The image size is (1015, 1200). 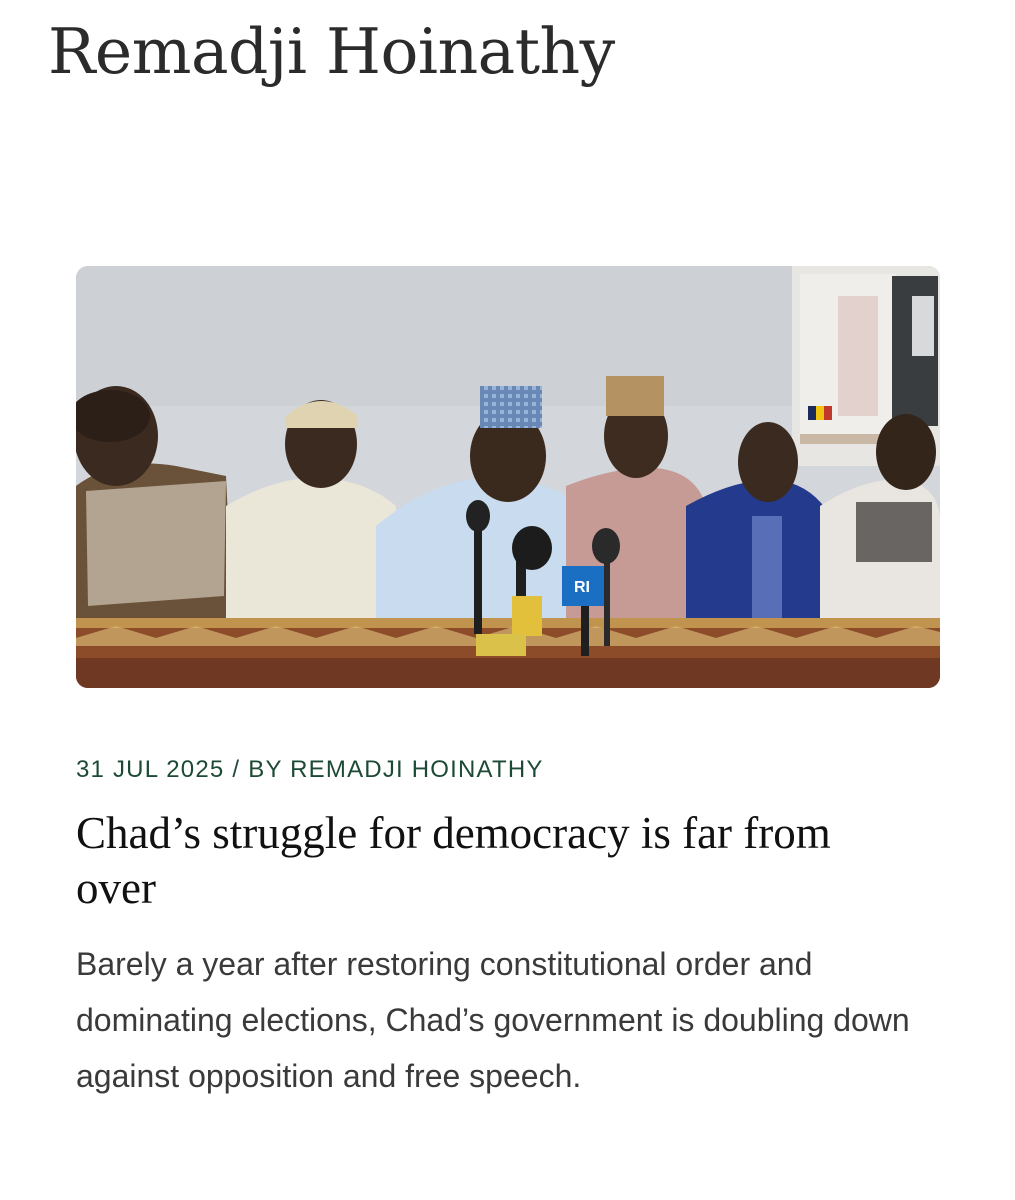 What do you see at coordinates (582, 587) in the screenshot?
I see `svg-text: RI` at bounding box center [582, 587].